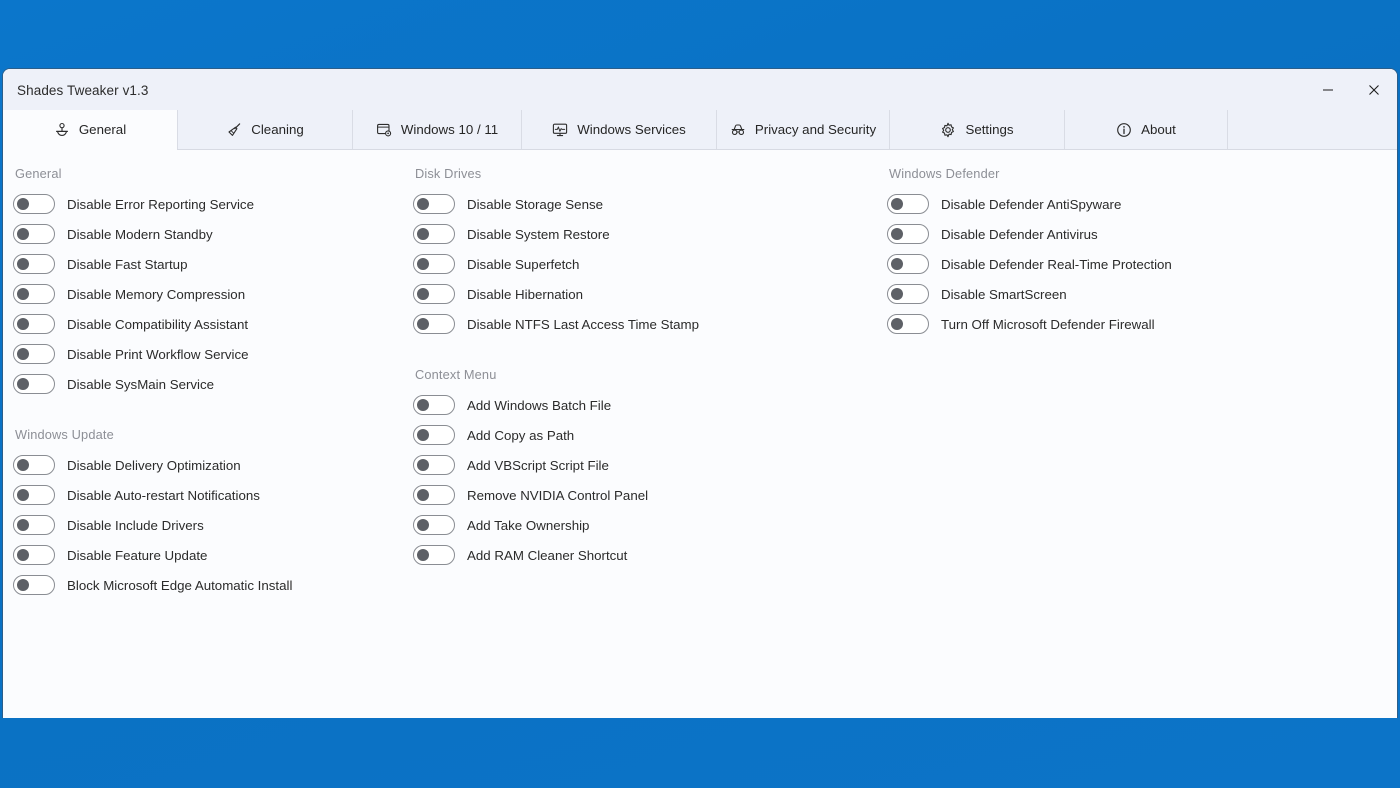 This screenshot has height=788, width=1400. Describe the element at coordinates (456, 374) in the screenshot. I see `section-title: Context Menu` at that location.